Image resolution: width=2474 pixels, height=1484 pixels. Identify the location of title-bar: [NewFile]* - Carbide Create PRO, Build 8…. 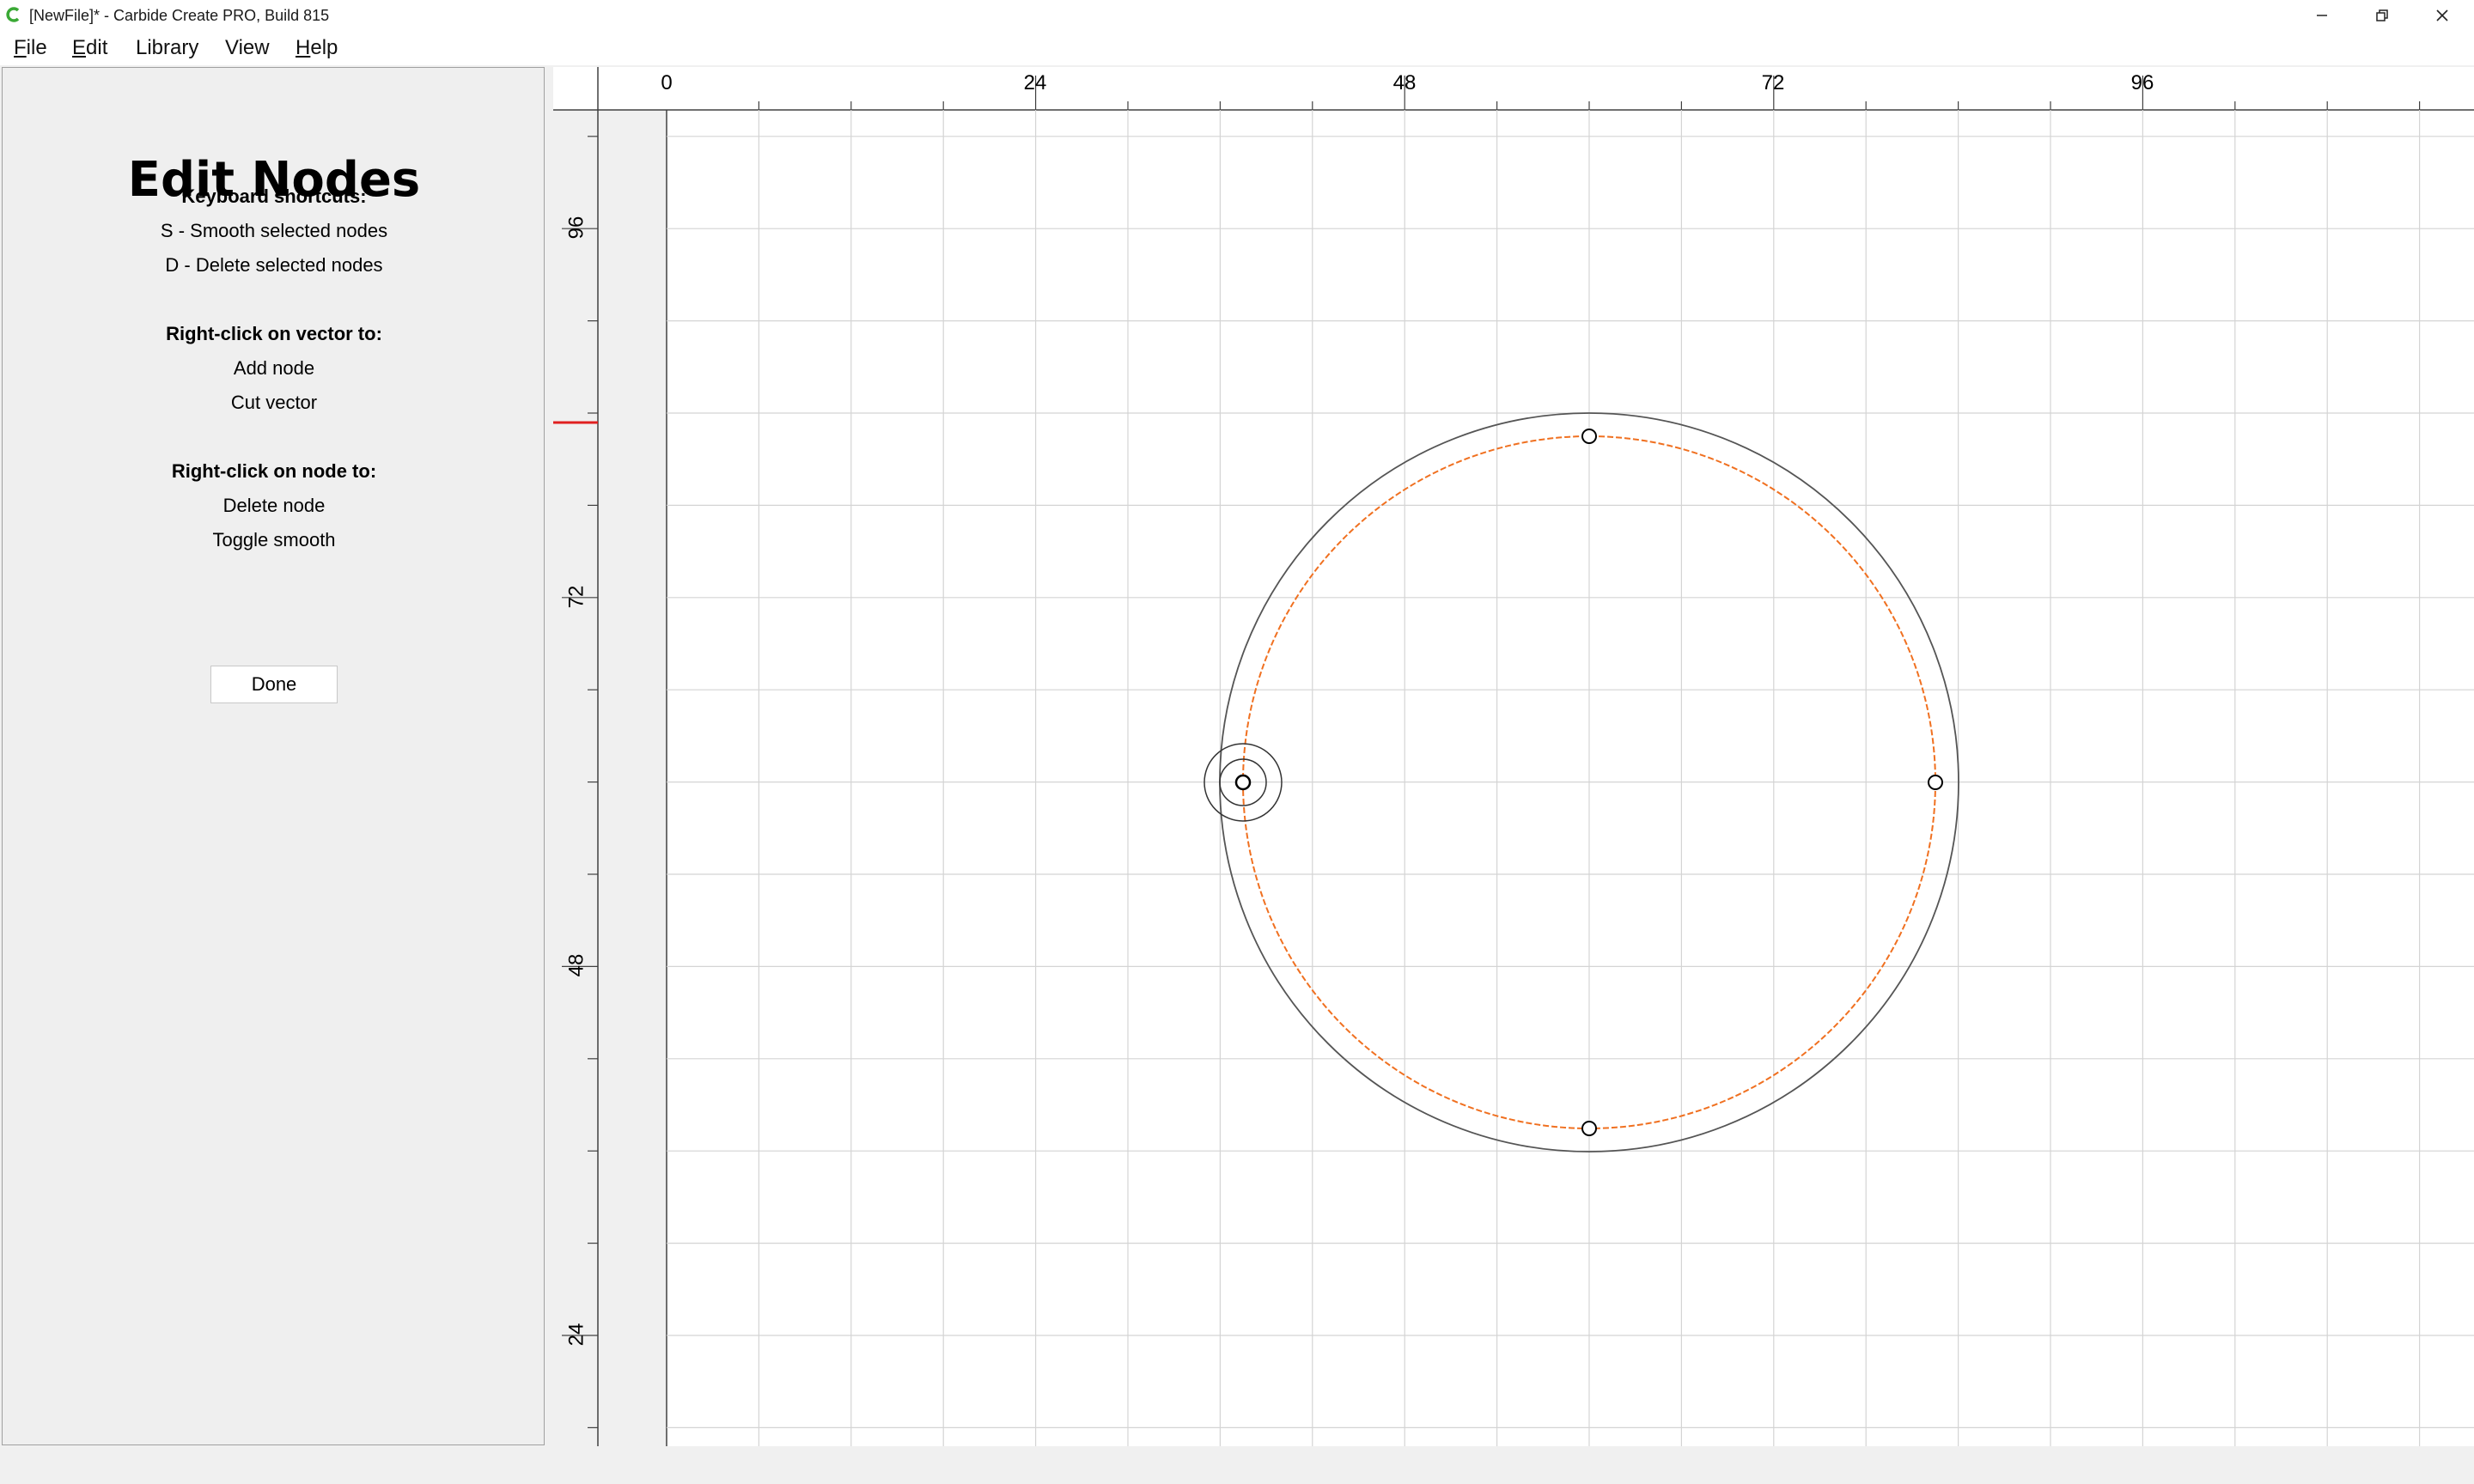
(1237, 16).